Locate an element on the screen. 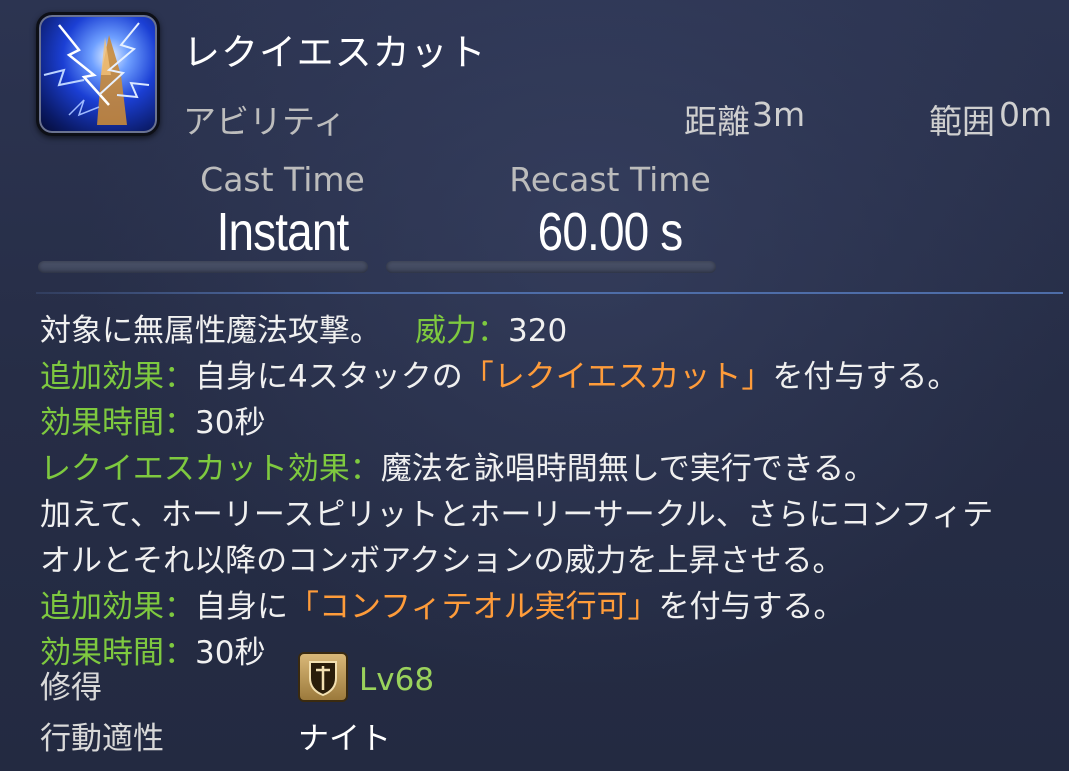  job-name: ナイト is located at coordinates (344, 739).